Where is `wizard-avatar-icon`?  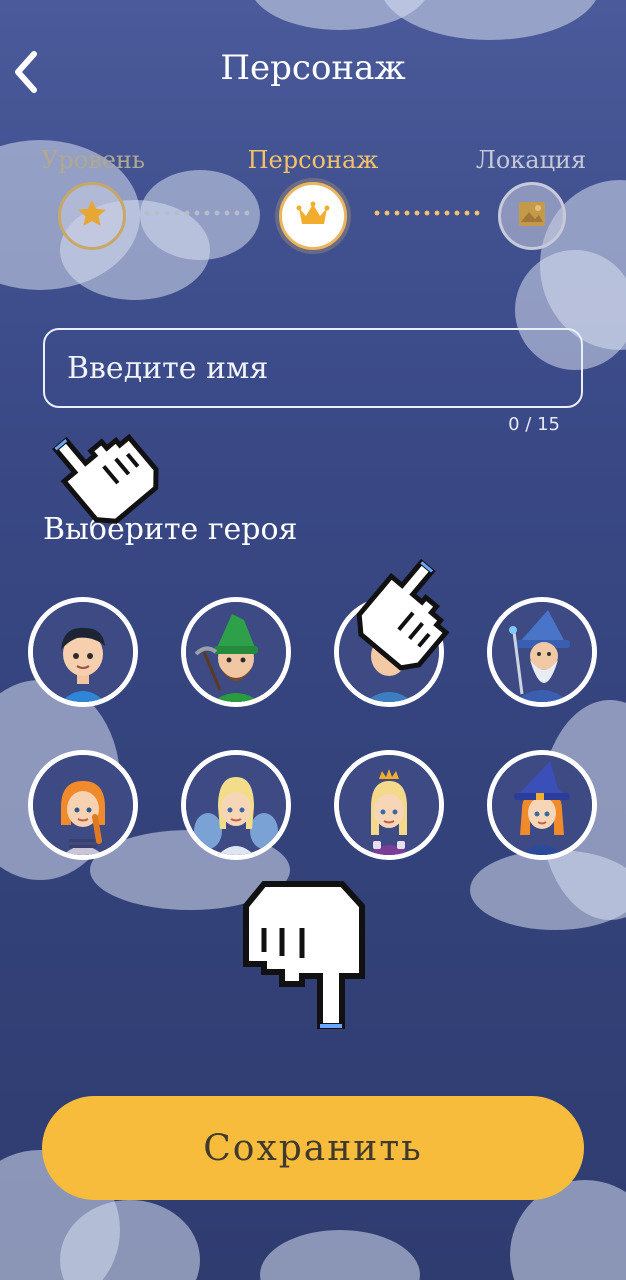 wizard-avatar-icon is located at coordinates (542, 652).